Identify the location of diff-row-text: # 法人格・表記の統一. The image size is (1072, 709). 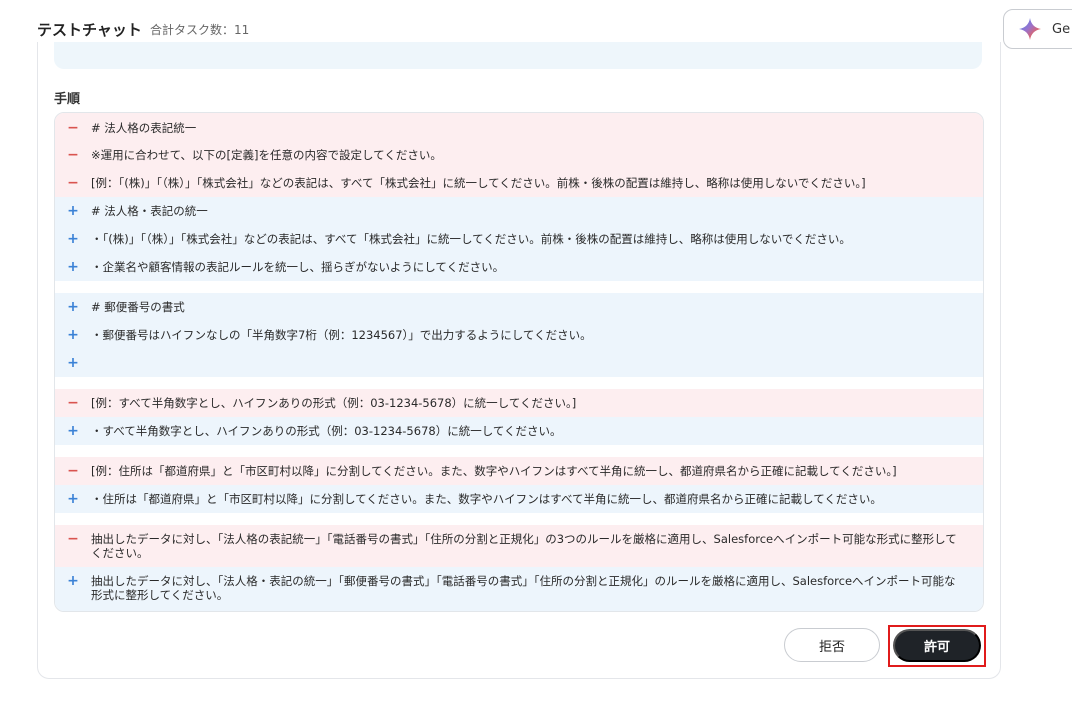
(149, 211).